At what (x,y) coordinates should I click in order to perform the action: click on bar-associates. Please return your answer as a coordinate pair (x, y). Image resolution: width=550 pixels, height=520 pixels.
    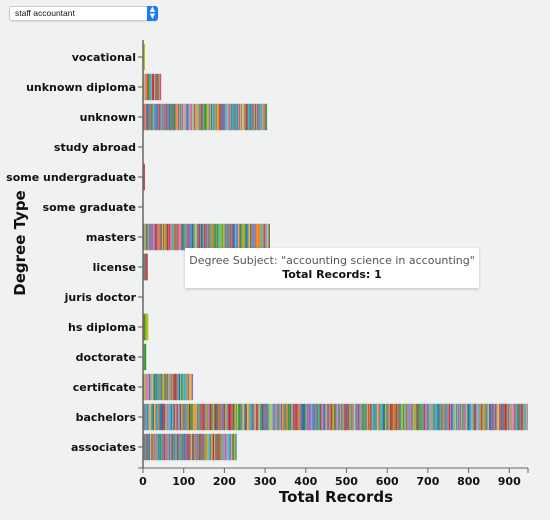
    Looking at the image, I should click on (190, 447).